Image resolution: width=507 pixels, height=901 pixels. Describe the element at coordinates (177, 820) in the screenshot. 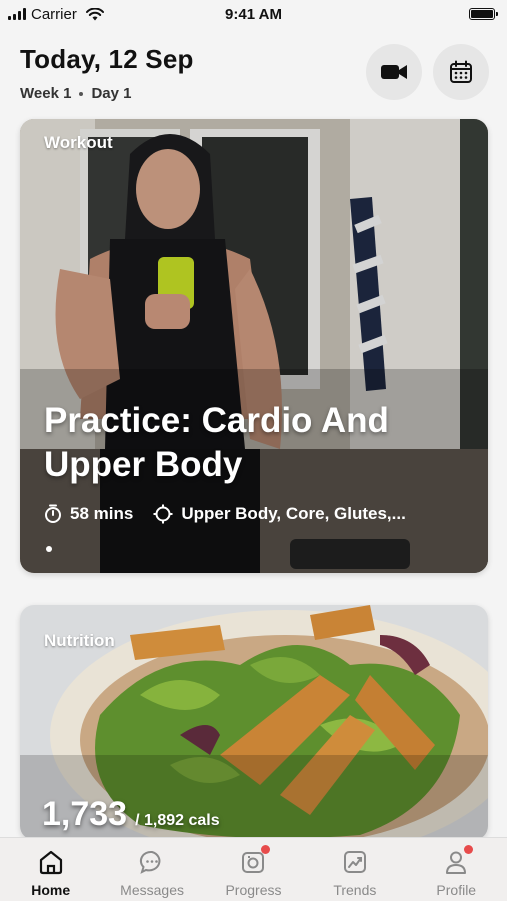

I see `calories-total: / 1,892 cals` at that location.